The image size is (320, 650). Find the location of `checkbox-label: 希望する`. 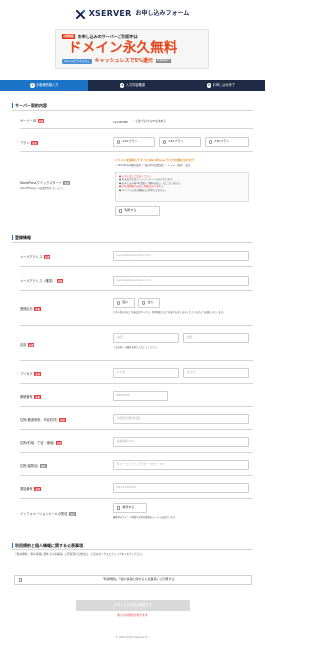

checkbox-label: 希望する is located at coordinates (128, 507).